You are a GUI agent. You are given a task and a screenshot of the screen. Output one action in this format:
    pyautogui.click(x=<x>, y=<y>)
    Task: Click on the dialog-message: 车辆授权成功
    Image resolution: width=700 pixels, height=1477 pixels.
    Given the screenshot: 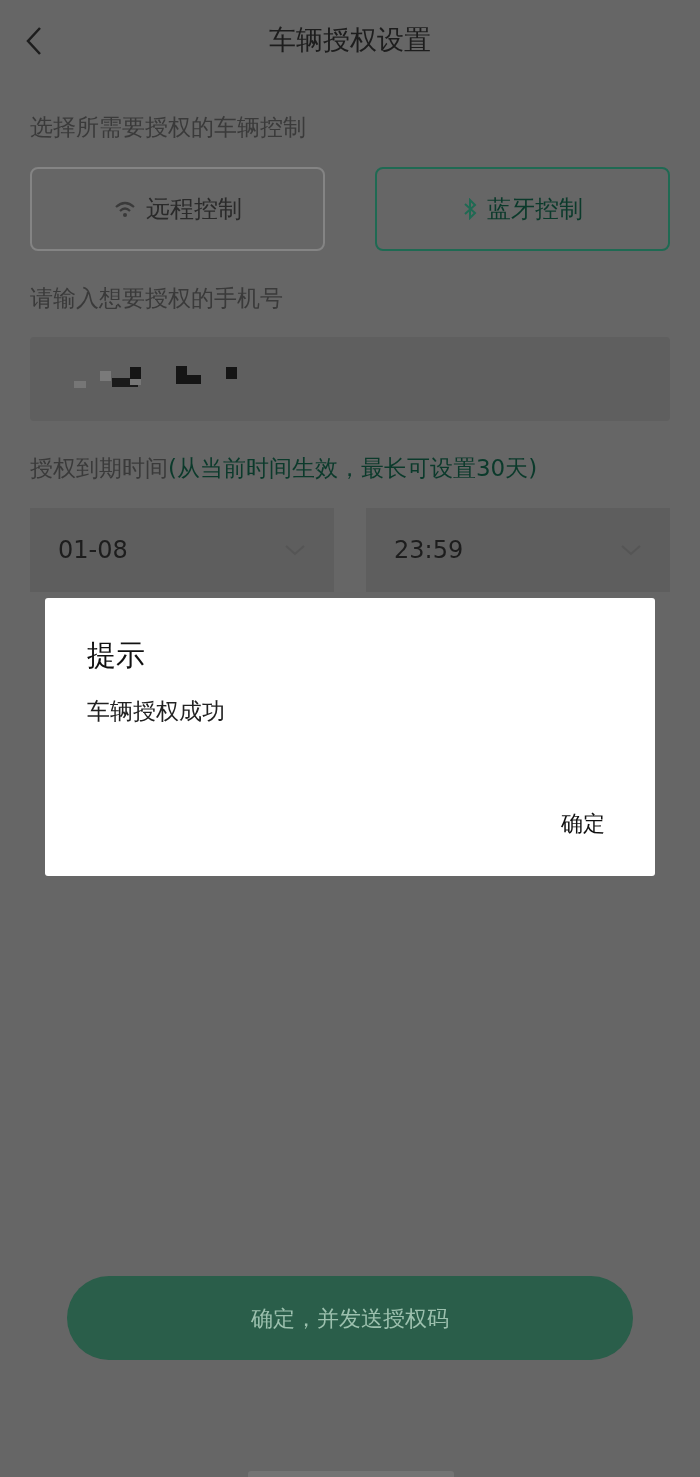 What is the action you would take?
    pyautogui.click(x=156, y=711)
    